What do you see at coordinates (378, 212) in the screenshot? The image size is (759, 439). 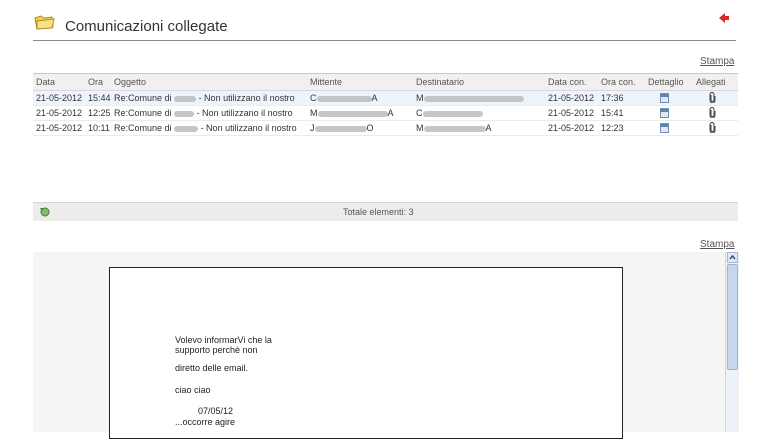 I see `total-elements: Totale elementi: 3` at bounding box center [378, 212].